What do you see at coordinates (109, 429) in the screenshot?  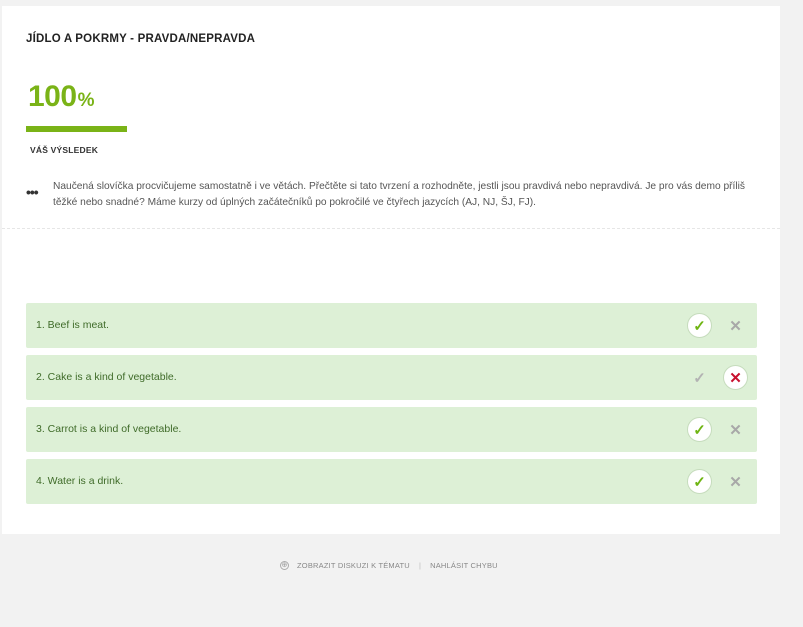 I see `question-text: 3. Carrot is a kind of vegetable.` at bounding box center [109, 429].